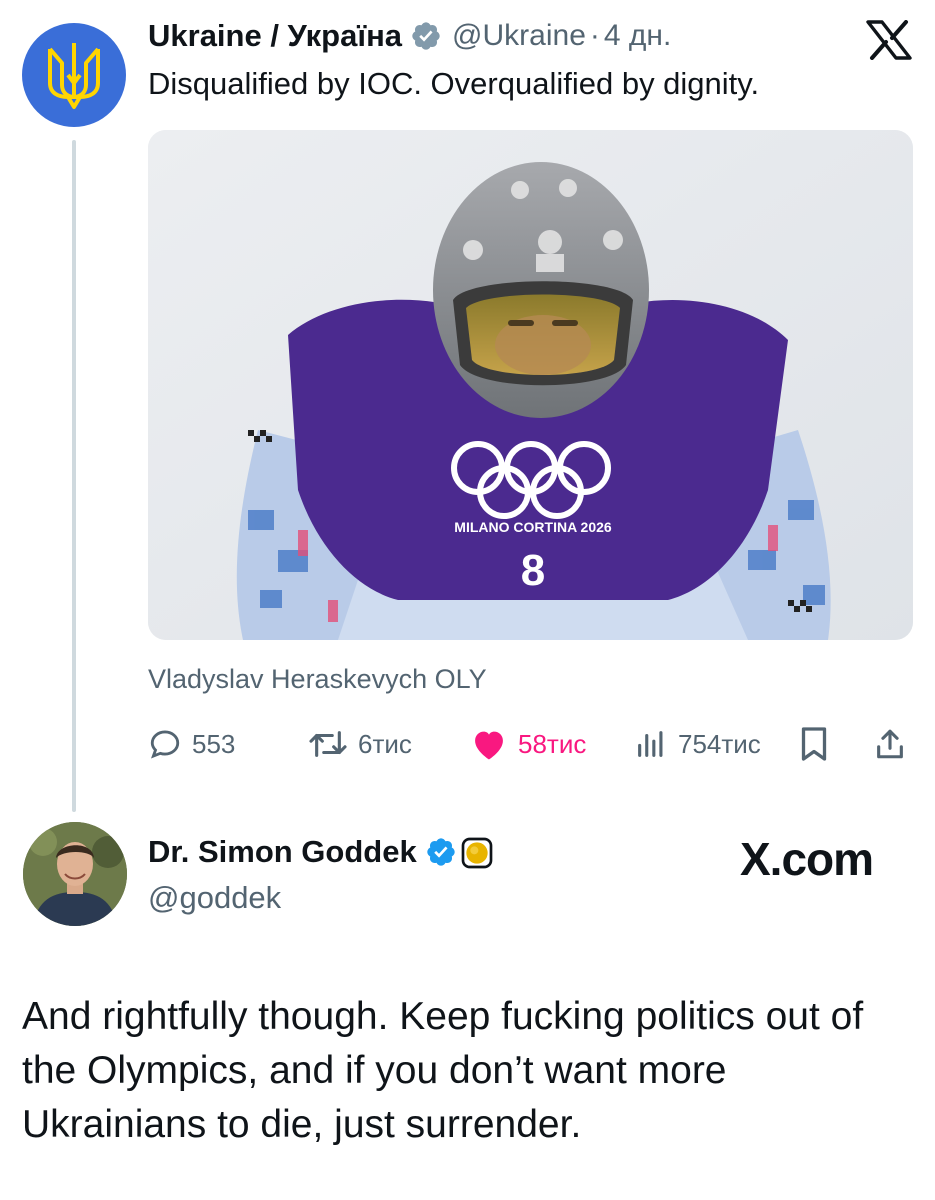 The height and width of the screenshot is (1200, 935). I want to click on bookmark-button, so click(814, 744).